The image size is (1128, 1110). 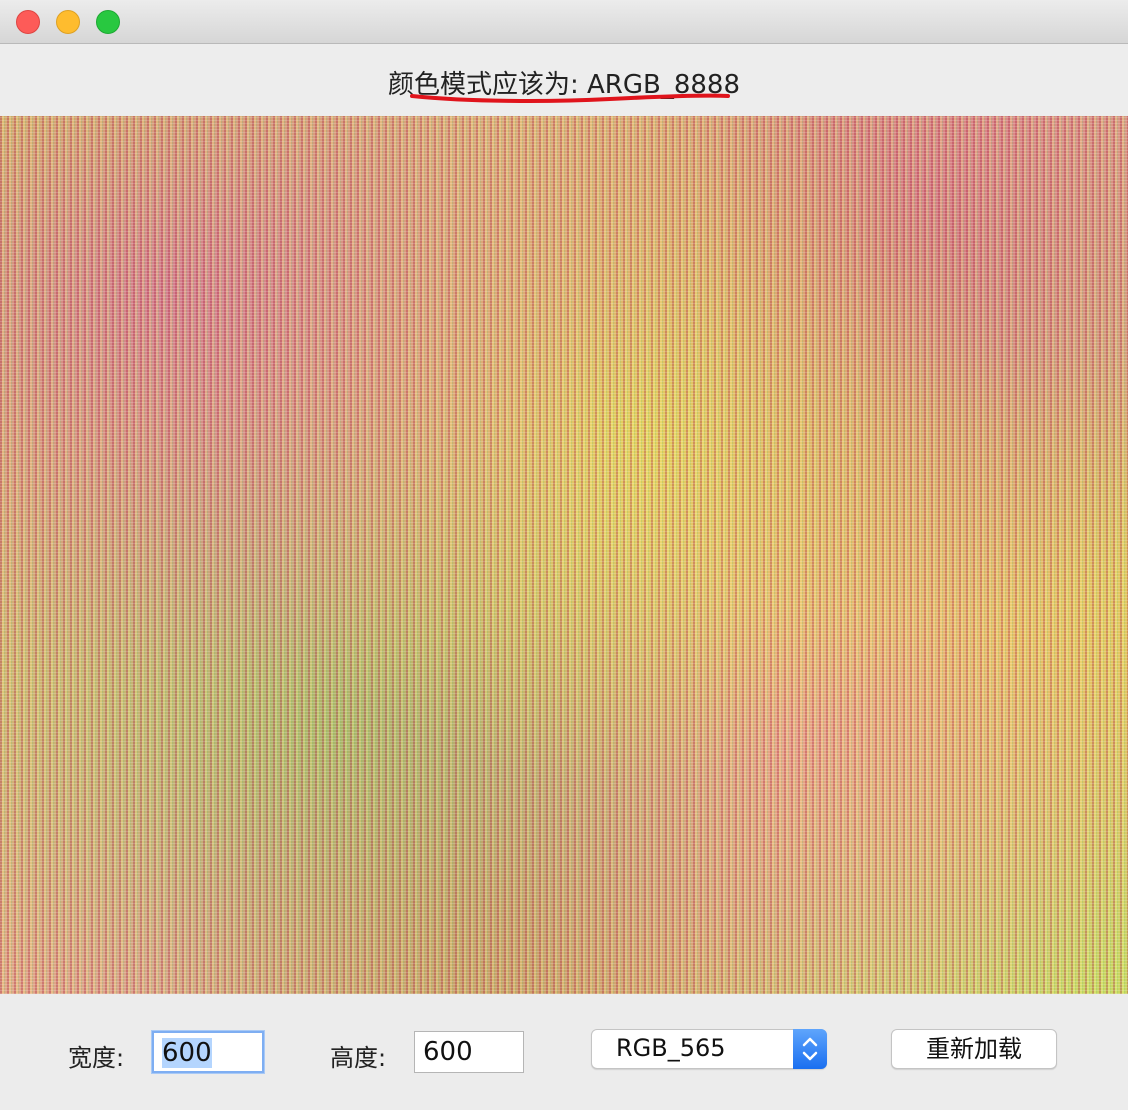 I want to click on color-mode-select: RGB_565, so click(x=709, y=1049).